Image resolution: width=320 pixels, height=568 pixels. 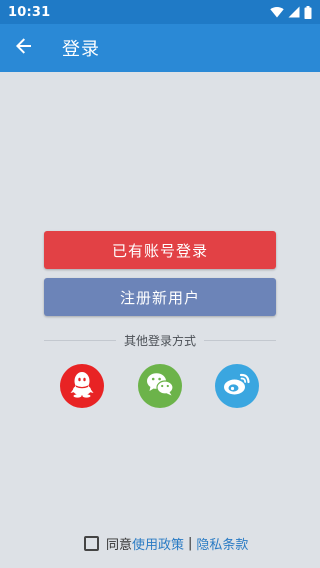 I want to click on other-login-divider: 其他登录方式, so click(x=160, y=340).